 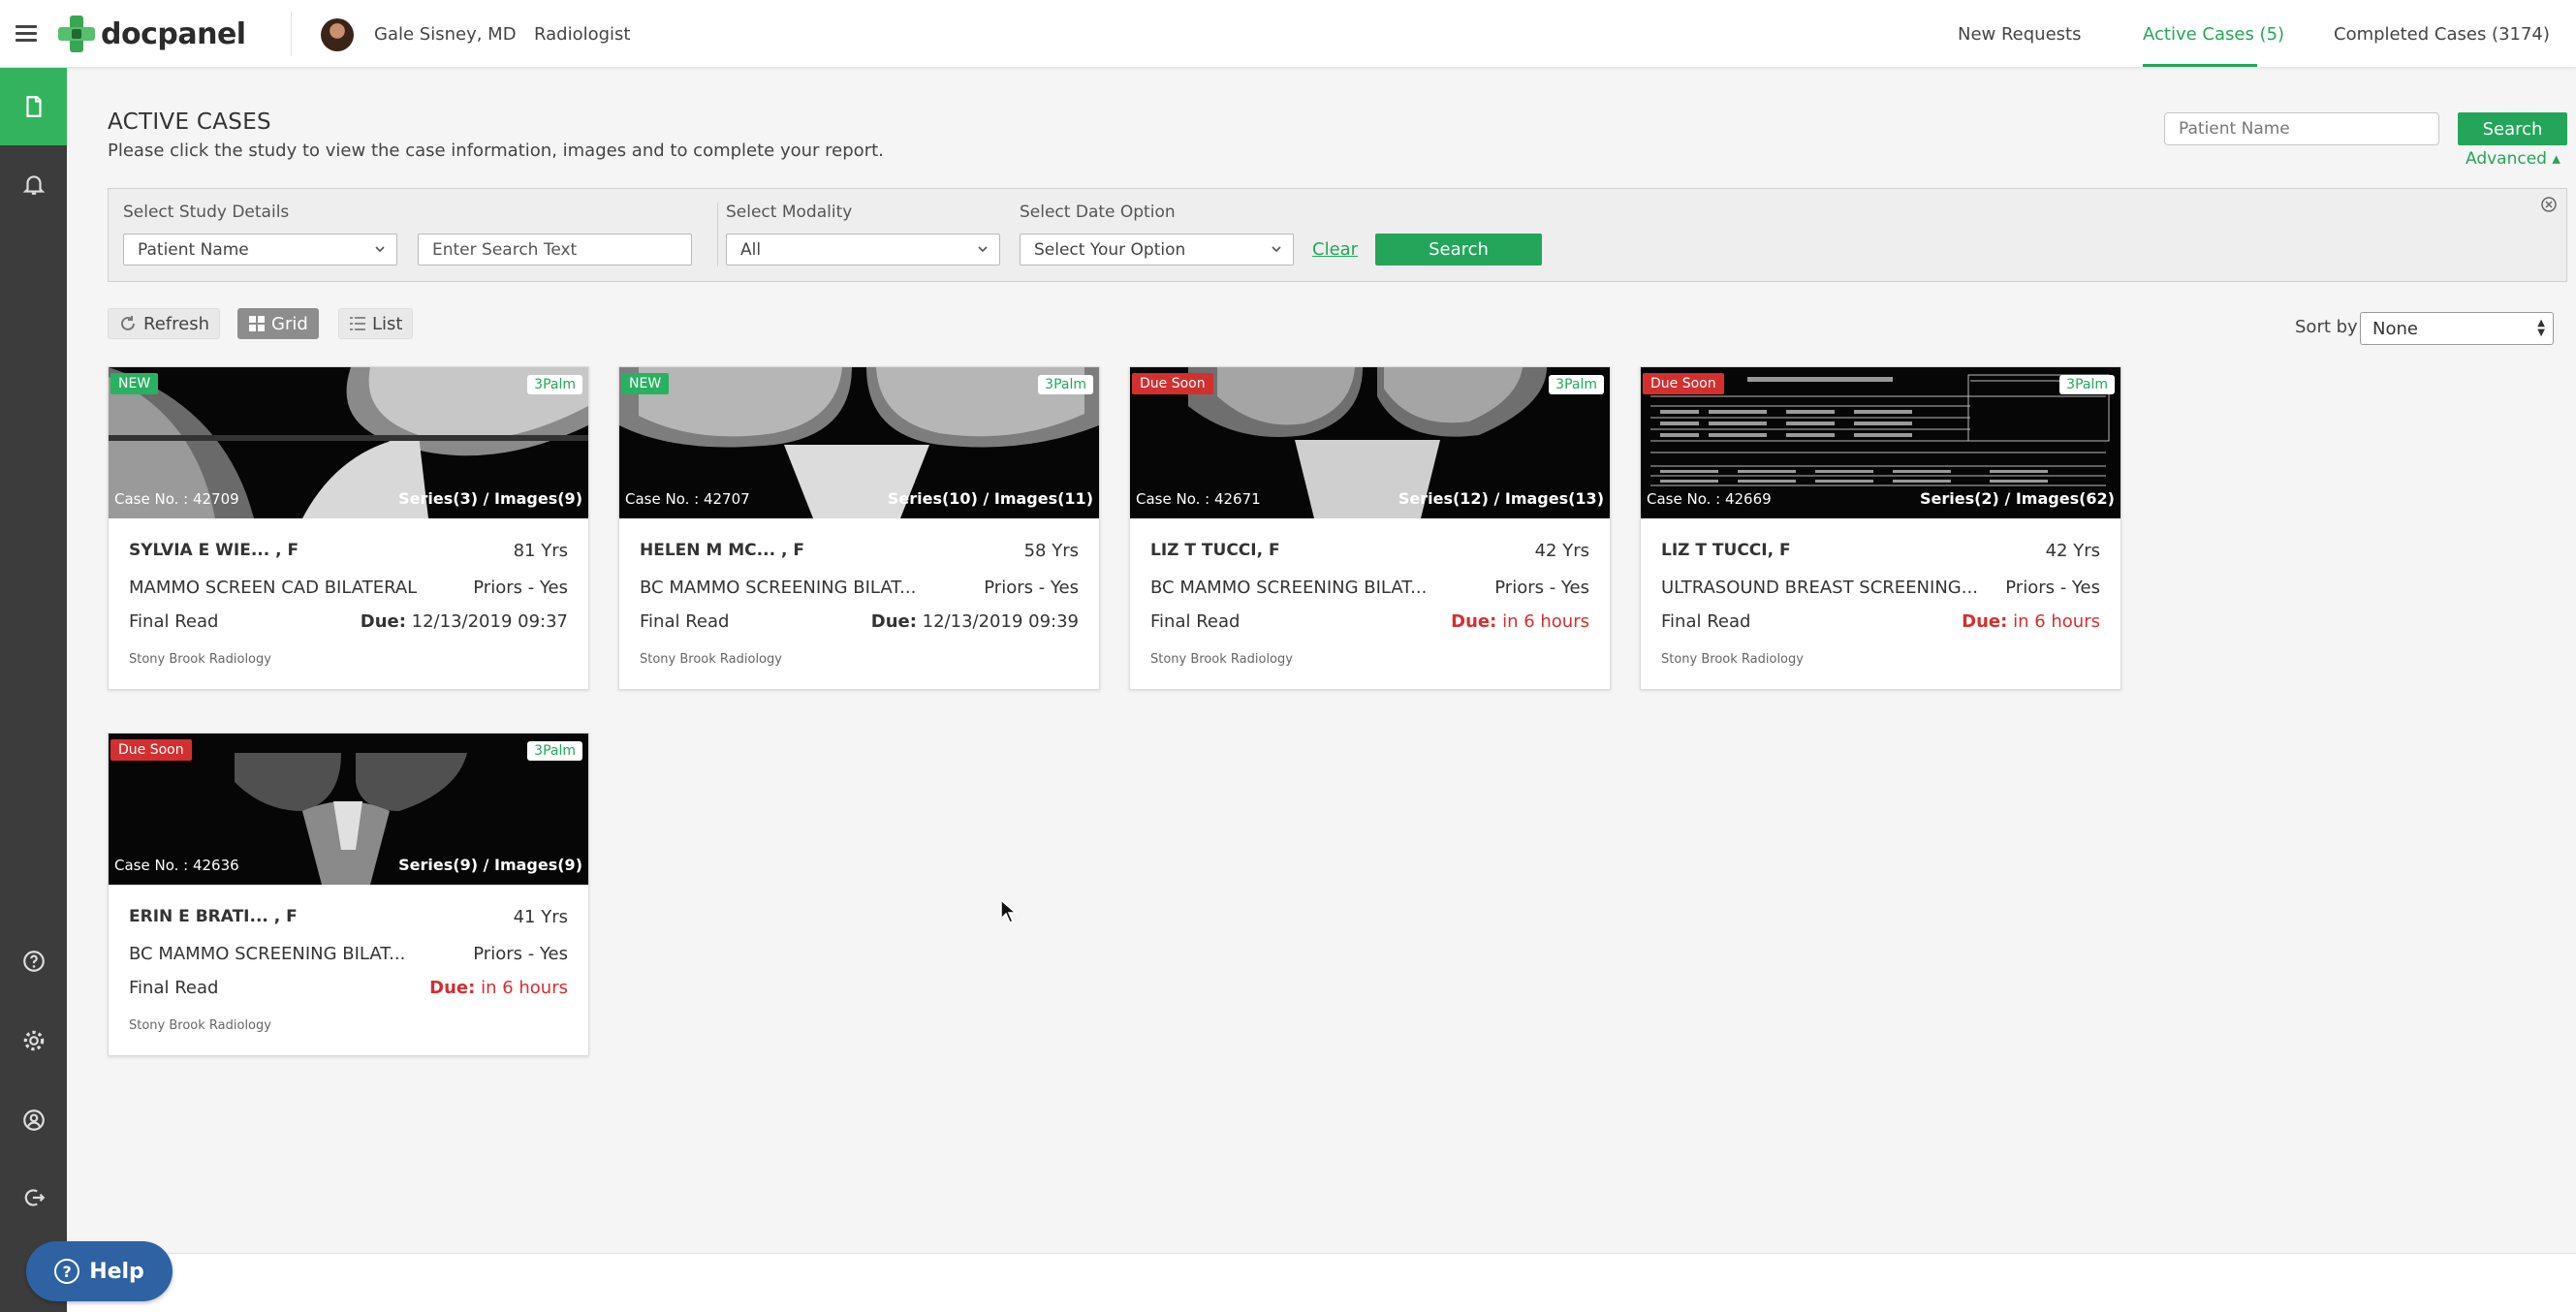 What do you see at coordinates (2301, 129) in the screenshot?
I see `patient-name-search-input` at bounding box center [2301, 129].